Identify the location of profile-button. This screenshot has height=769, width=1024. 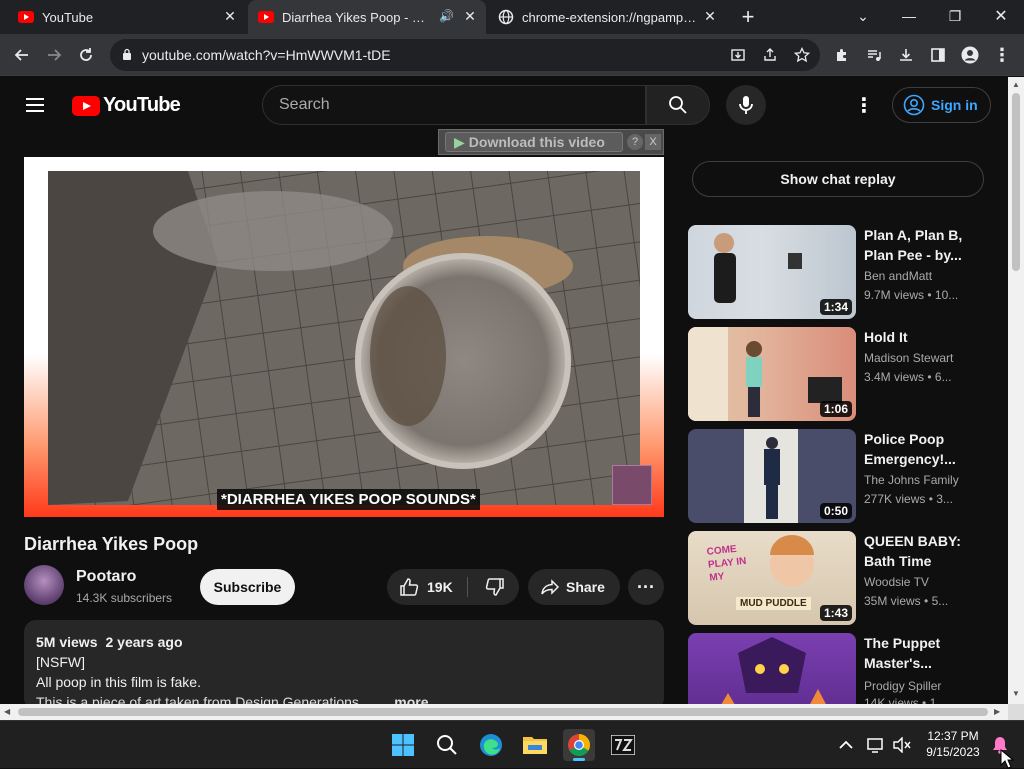
(970, 55).